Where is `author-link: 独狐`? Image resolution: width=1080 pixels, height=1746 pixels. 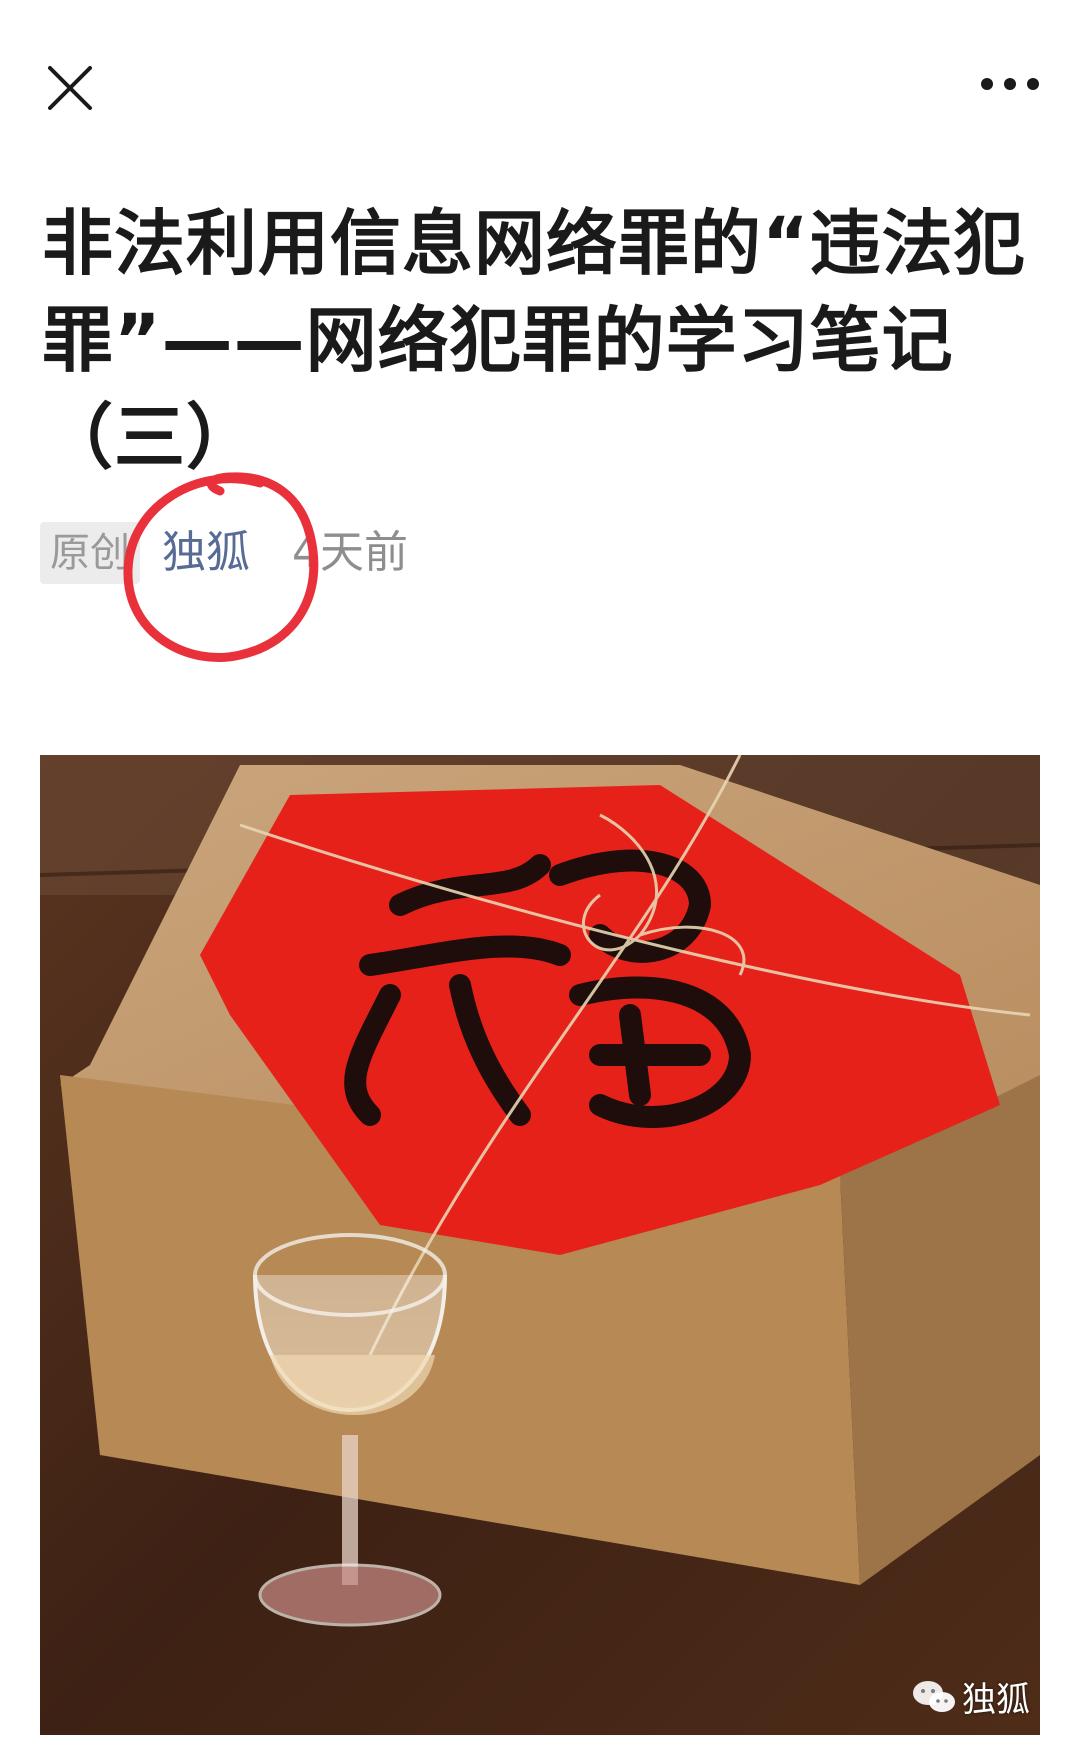 author-link: 独狐 is located at coordinates (206, 553).